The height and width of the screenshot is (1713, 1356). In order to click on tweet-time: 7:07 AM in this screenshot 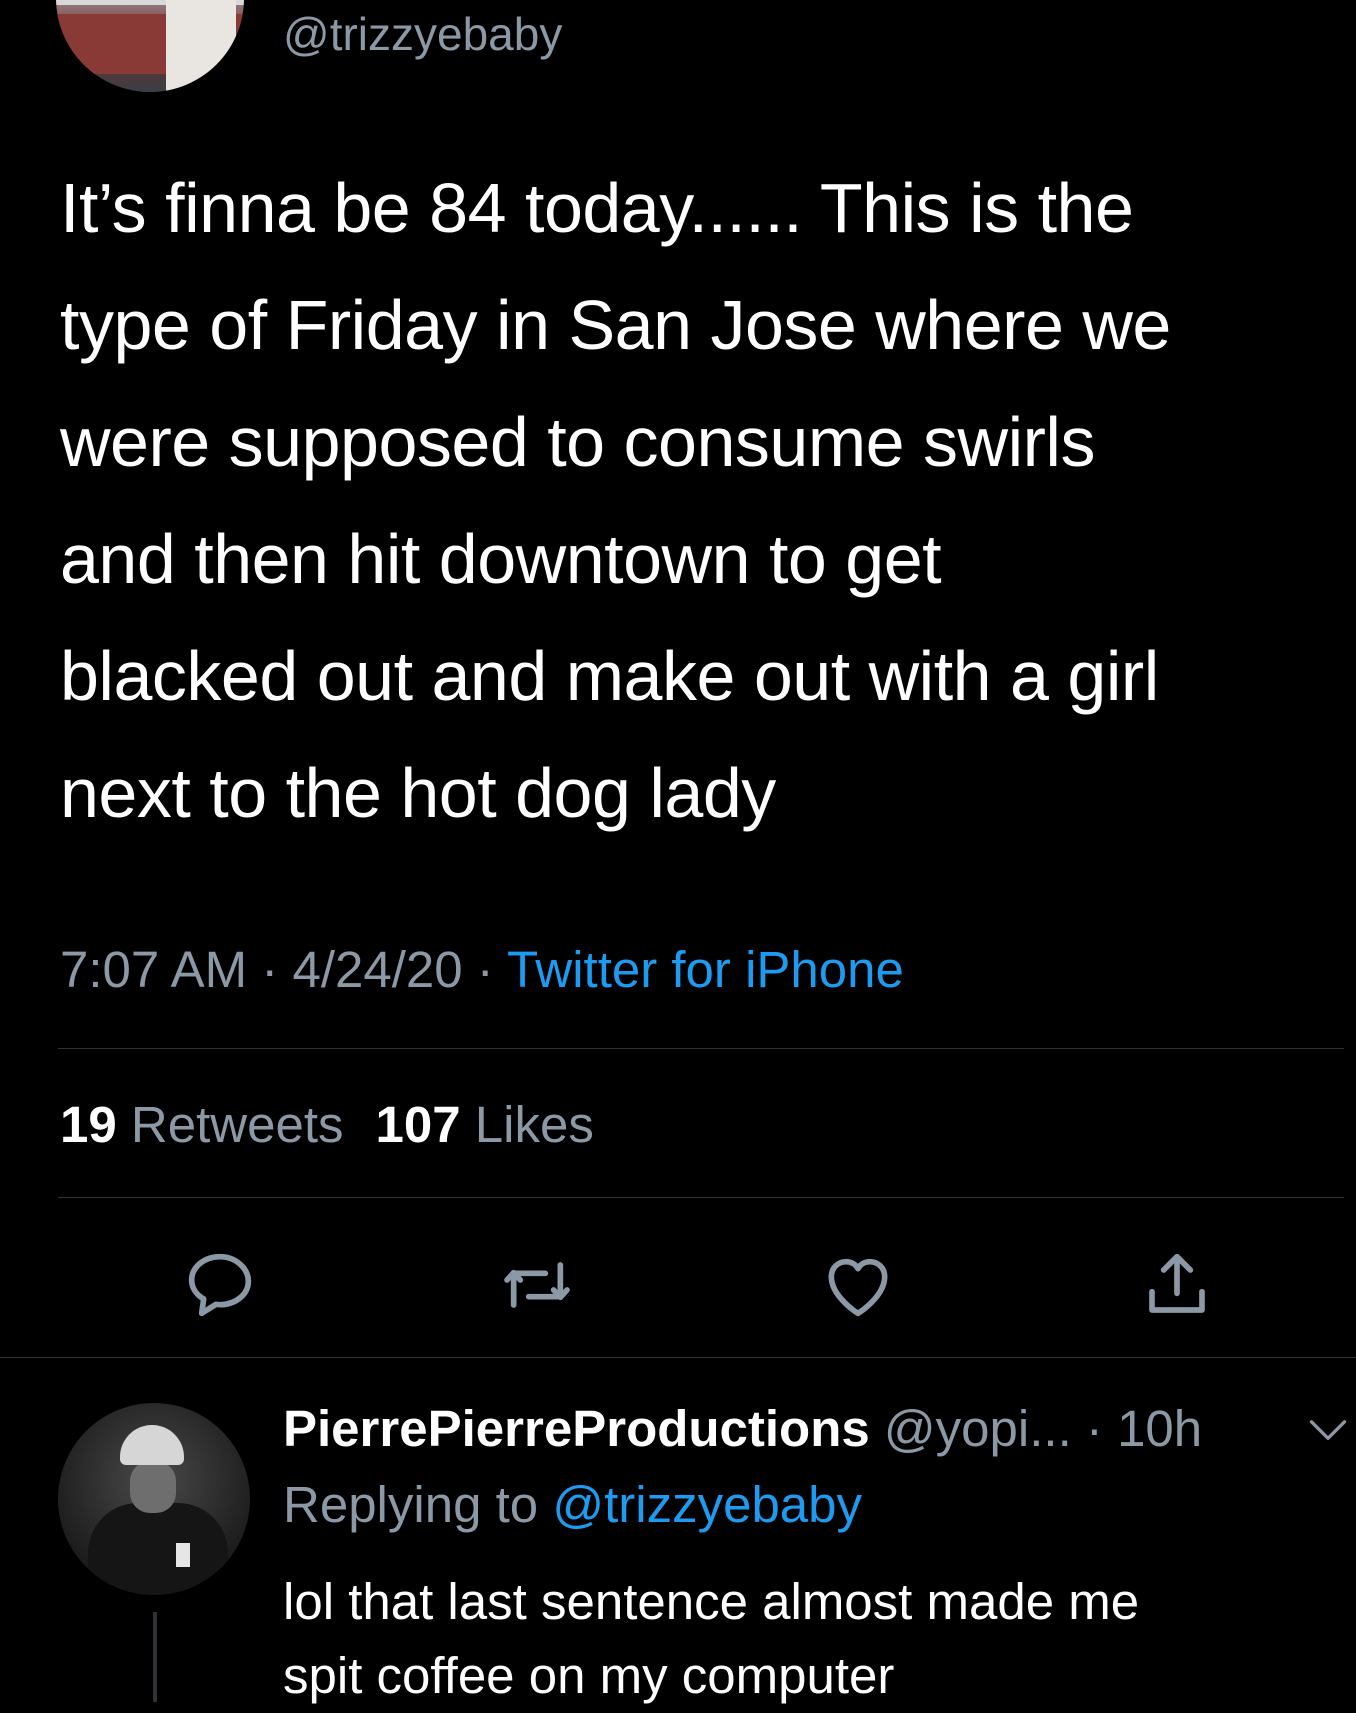, I will do `click(154, 969)`.